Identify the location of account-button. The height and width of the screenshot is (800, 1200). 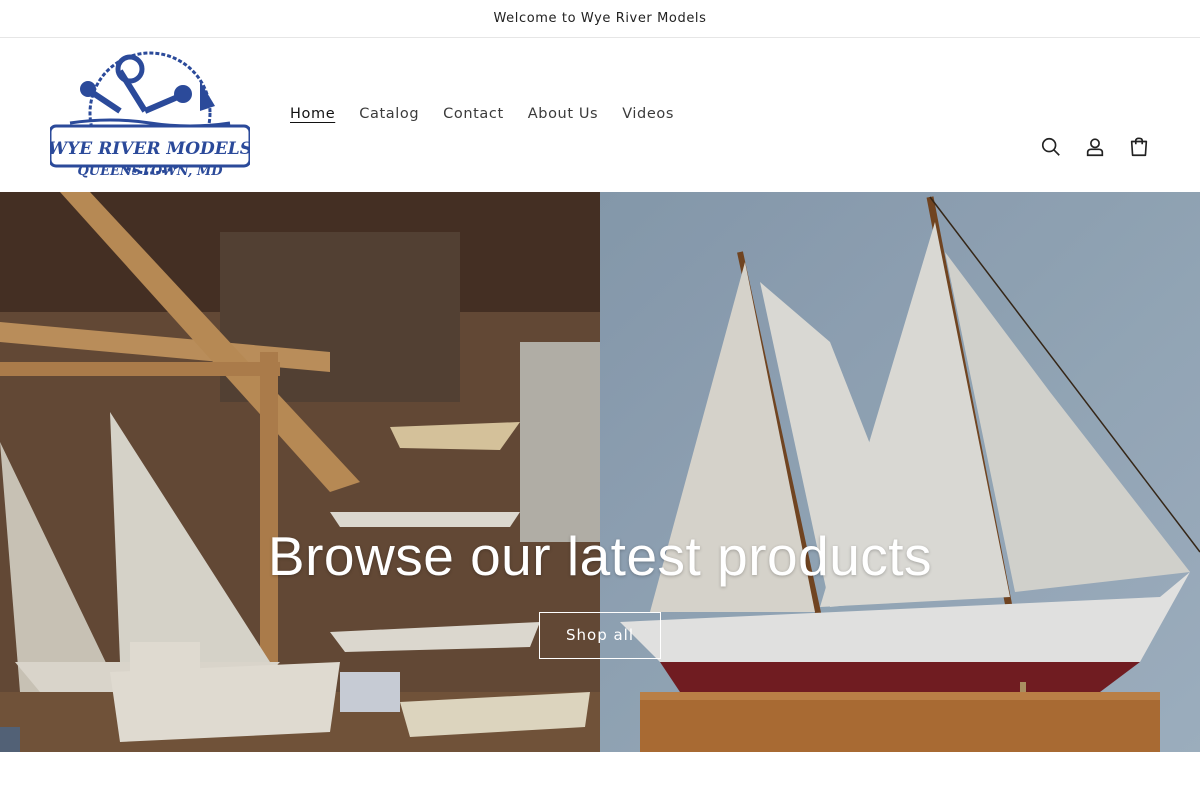
(1095, 147).